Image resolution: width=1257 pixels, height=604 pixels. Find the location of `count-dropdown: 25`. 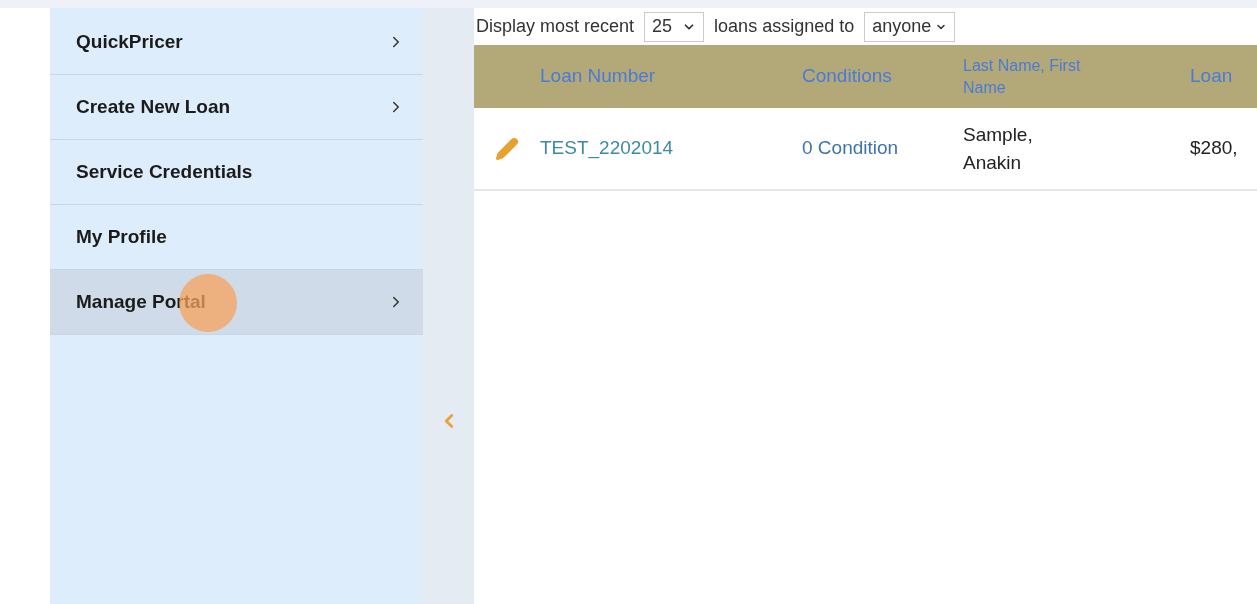

count-dropdown: 25 is located at coordinates (674, 26).